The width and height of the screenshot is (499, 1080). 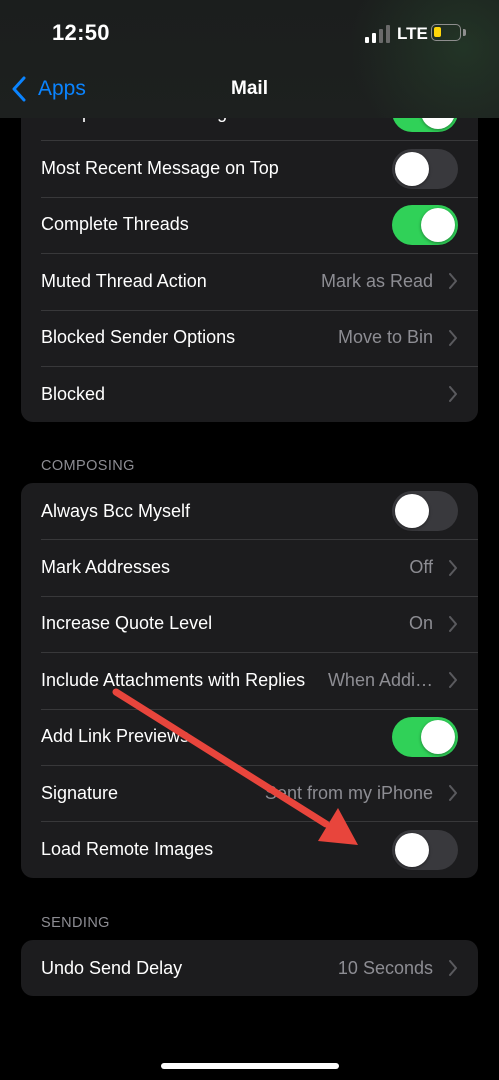 I want to click on settings-row-mark-addresses: Mark Addresses Off, so click(x=249, y=567).